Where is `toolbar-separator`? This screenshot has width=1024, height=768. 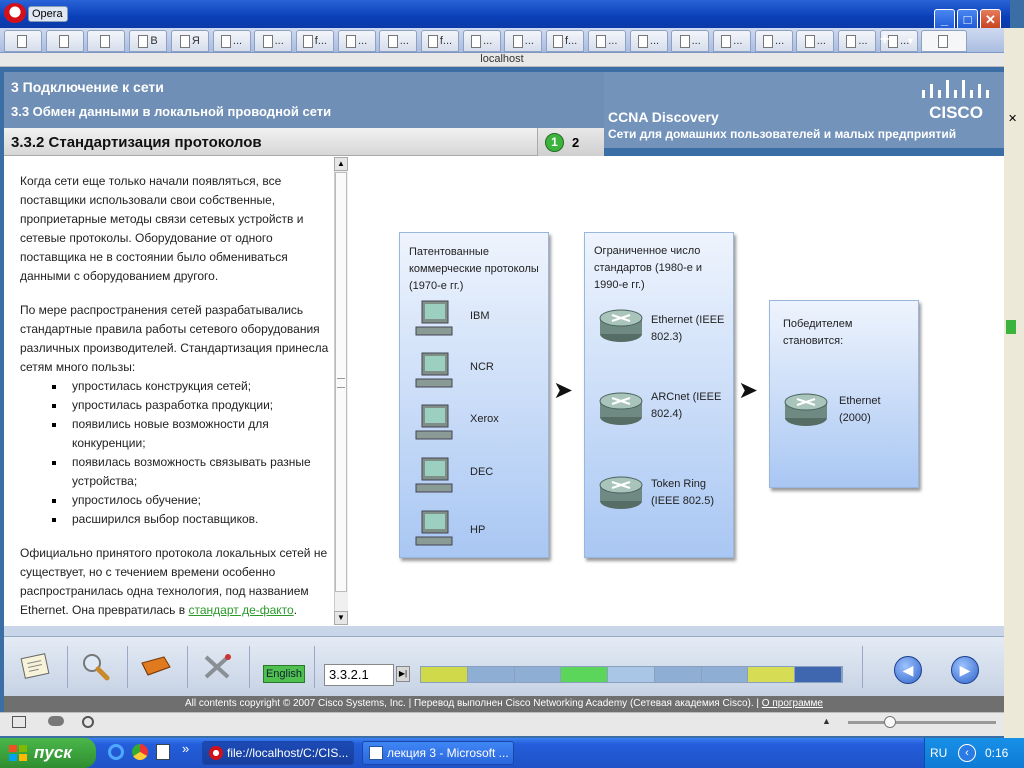 toolbar-separator is located at coordinates (249, 667).